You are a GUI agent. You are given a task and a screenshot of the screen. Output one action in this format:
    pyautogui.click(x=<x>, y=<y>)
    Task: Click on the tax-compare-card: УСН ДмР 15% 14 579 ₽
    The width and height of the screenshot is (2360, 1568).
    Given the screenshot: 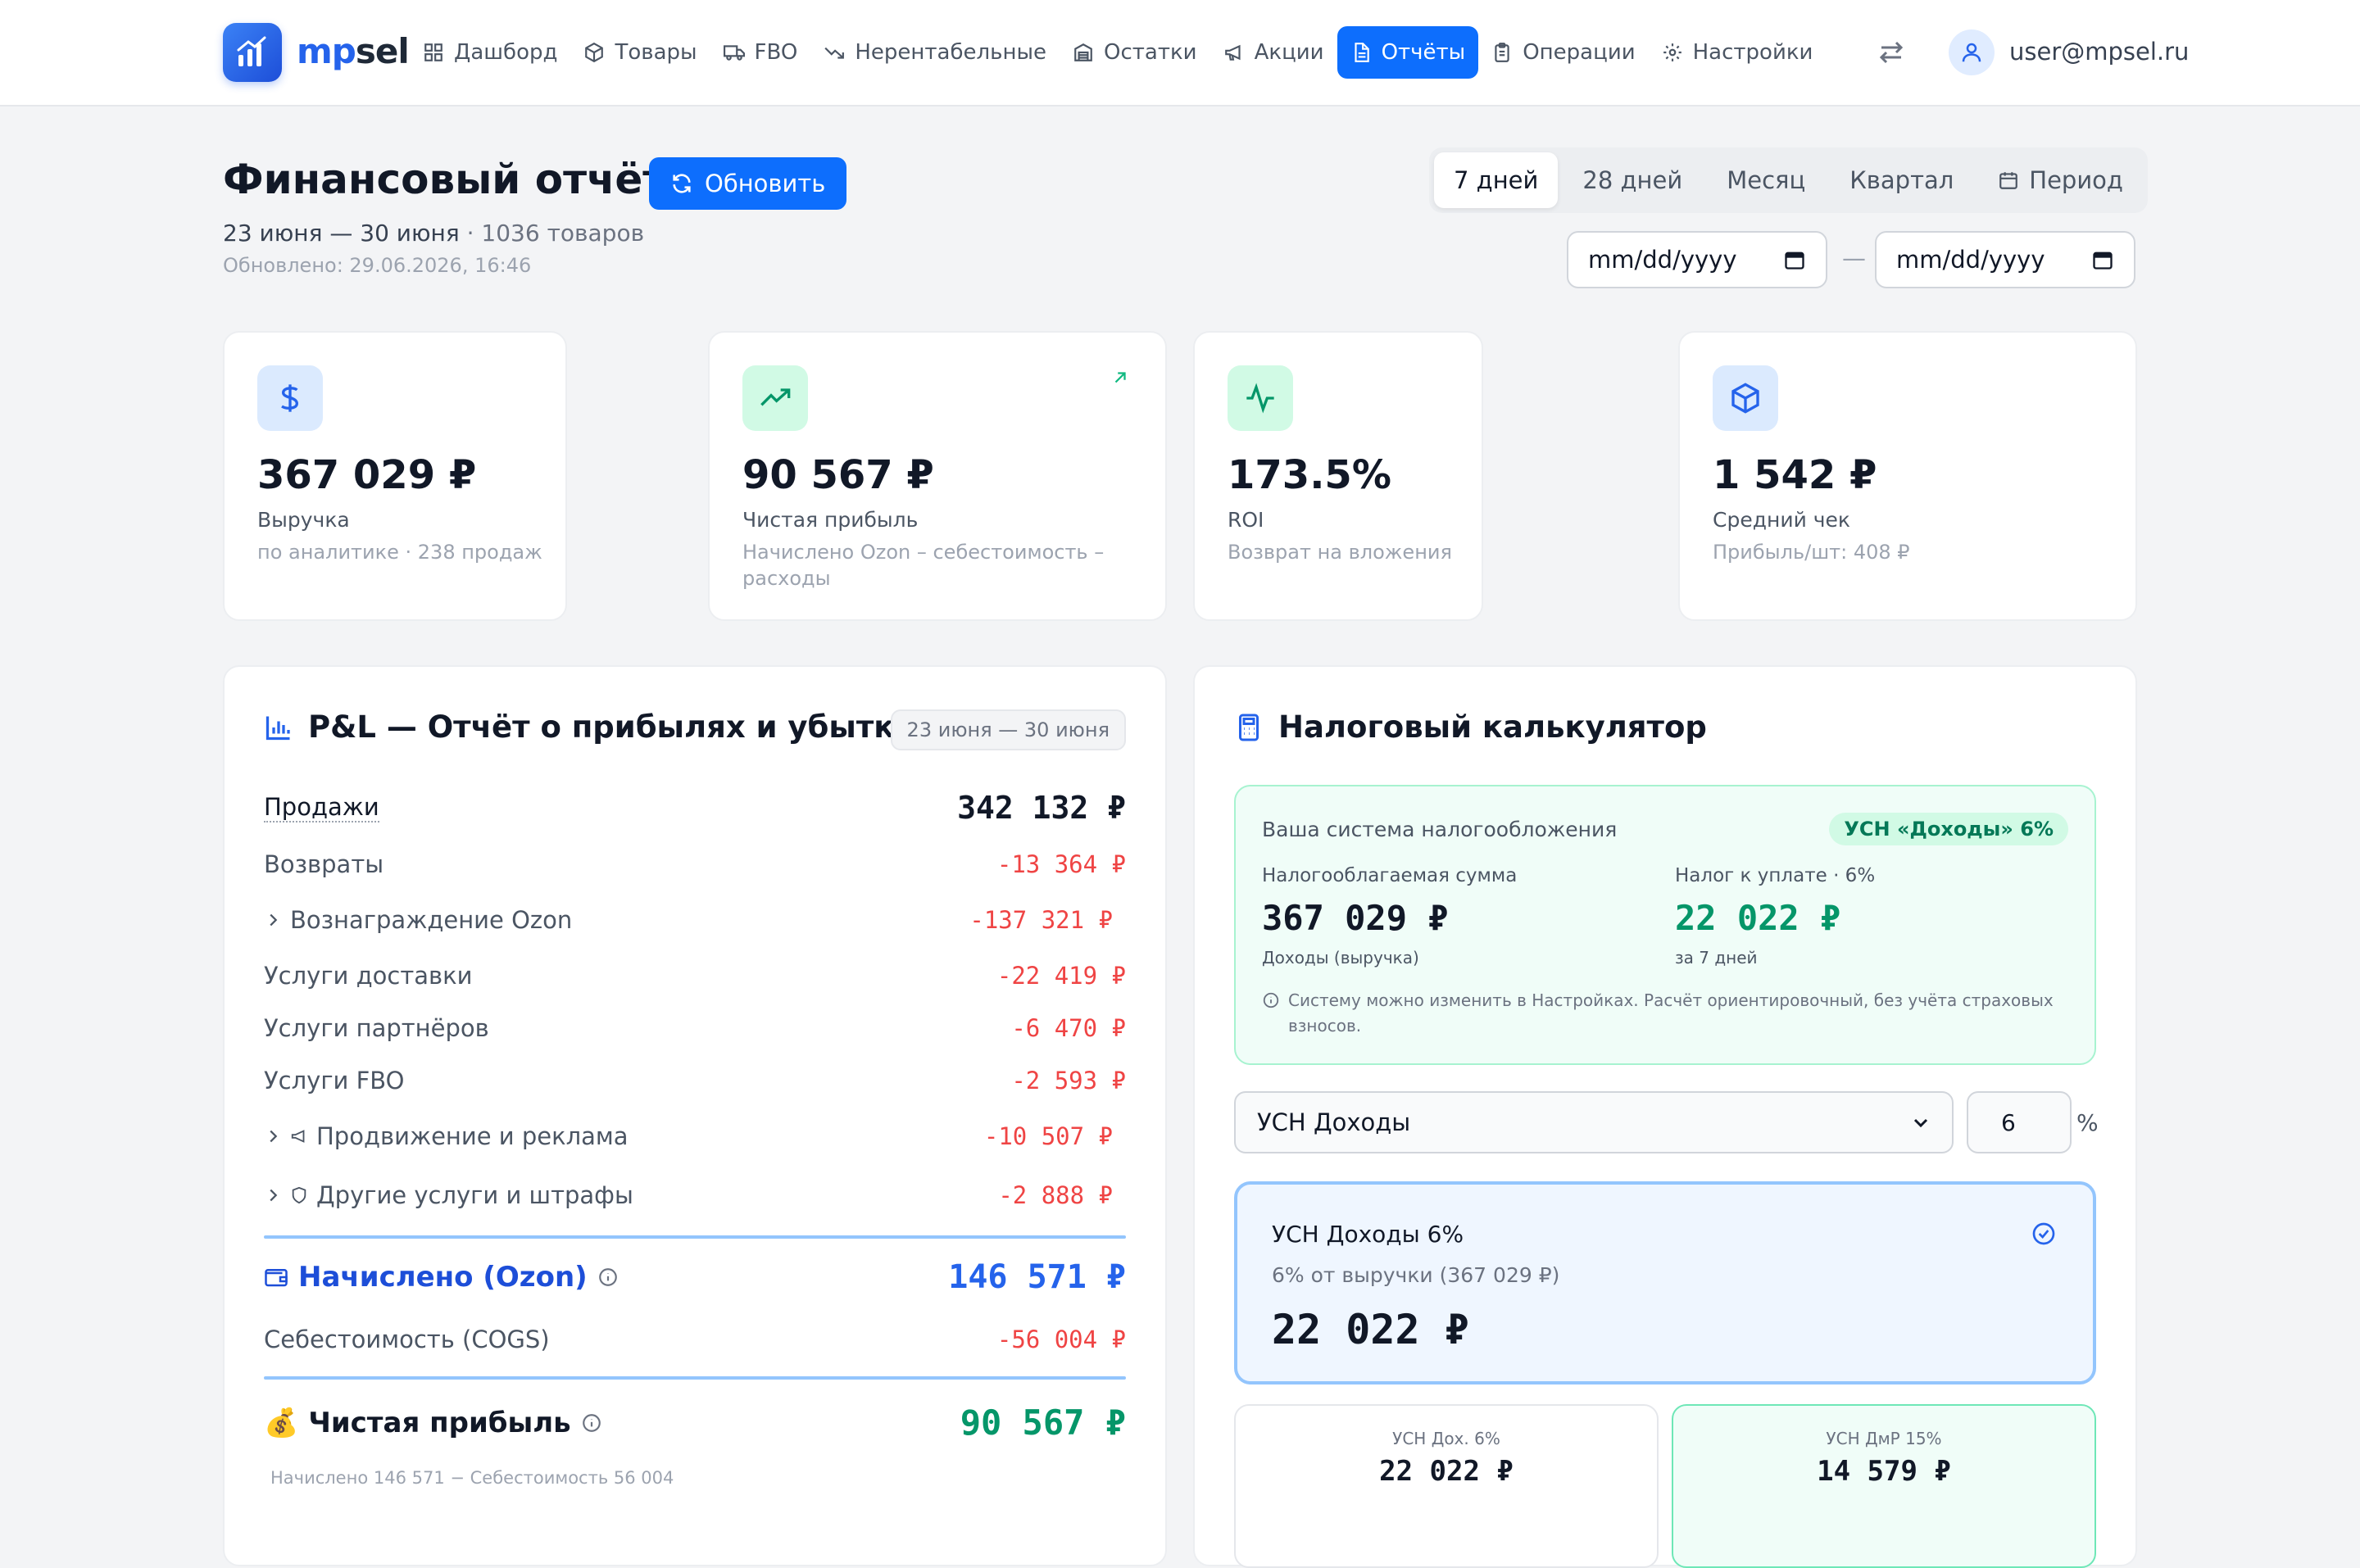 What is the action you would take?
    pyautogui.click(x=1884, y=1486)
    